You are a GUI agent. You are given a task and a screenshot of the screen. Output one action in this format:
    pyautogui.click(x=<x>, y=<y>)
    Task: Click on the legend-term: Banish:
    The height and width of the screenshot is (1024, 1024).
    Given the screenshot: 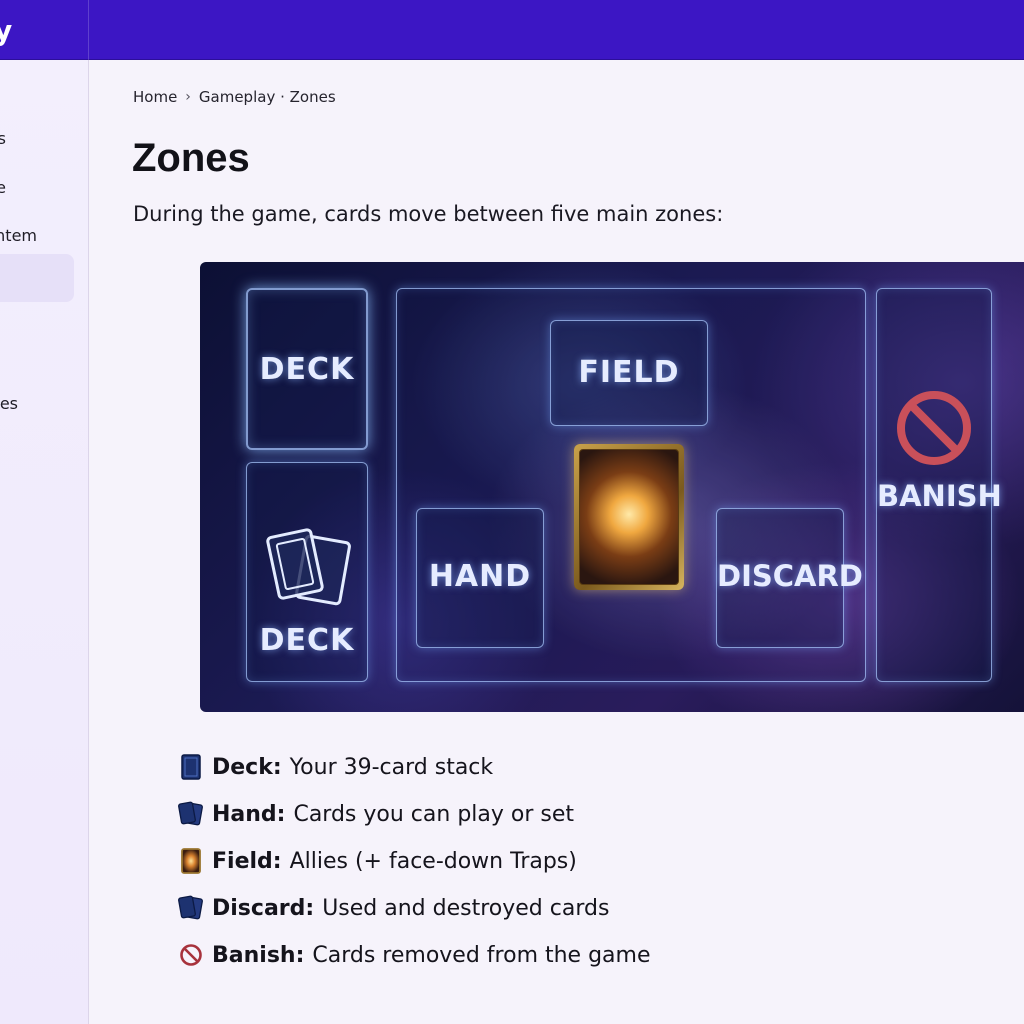 What is the action you would take?
    pyautogui.click(x=258, y=955)
    